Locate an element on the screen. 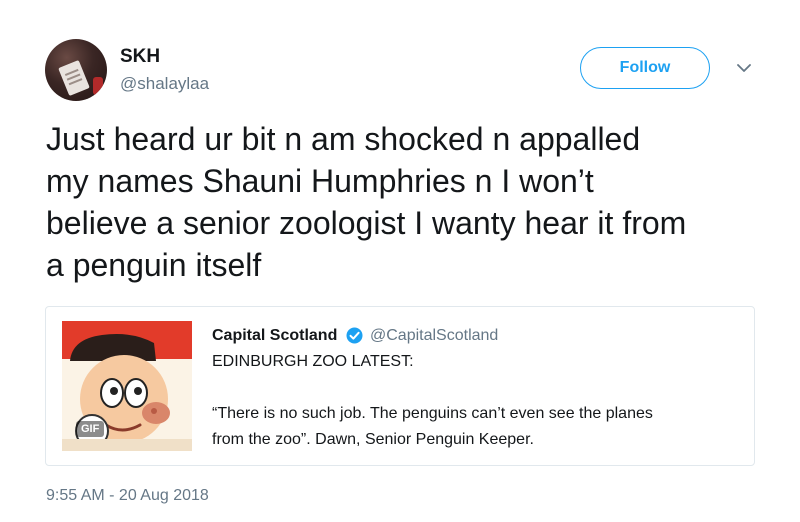 The width and height of the screenshot is (800, 522). quoted-author-handle: @CapitalScotland is located at coordinates (434, 336).